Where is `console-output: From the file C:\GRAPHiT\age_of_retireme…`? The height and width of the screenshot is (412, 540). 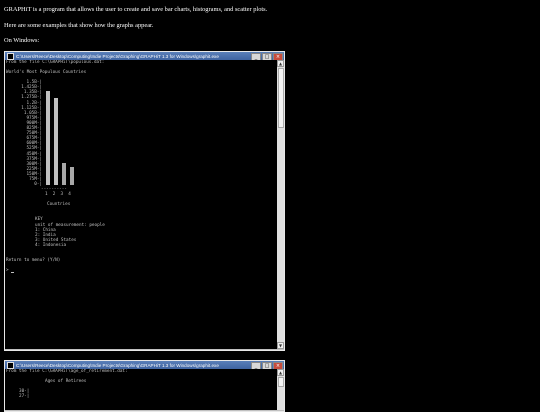
console-output: From the file C:\GRAPHiT\age_of_retireme… is located at coordinates (141, 389).